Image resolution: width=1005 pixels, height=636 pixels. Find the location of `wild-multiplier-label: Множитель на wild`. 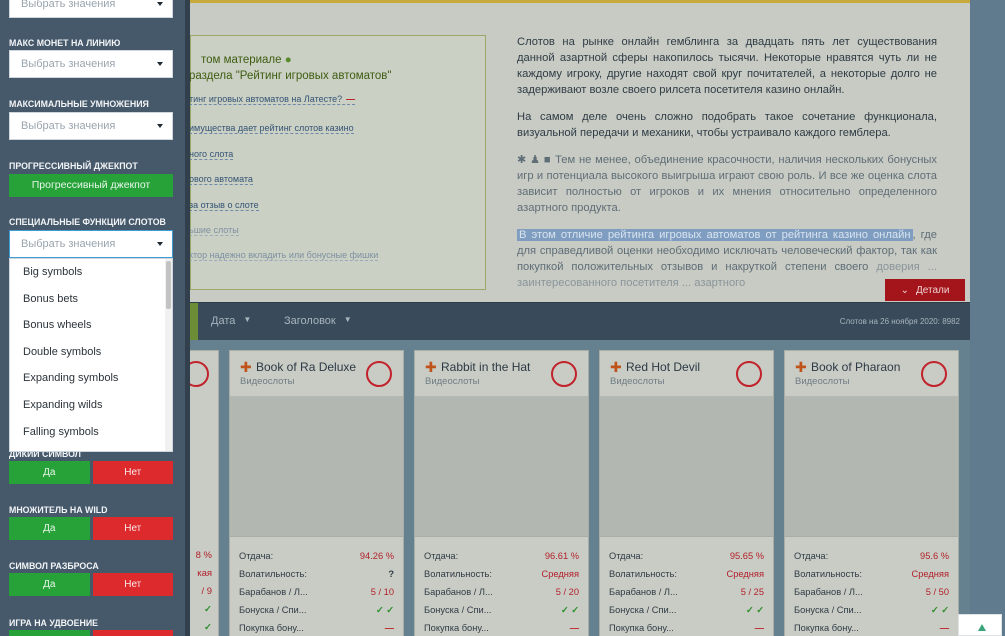

wild-multiplier-label: Множитель на wild is located at coordinates (58, 510).